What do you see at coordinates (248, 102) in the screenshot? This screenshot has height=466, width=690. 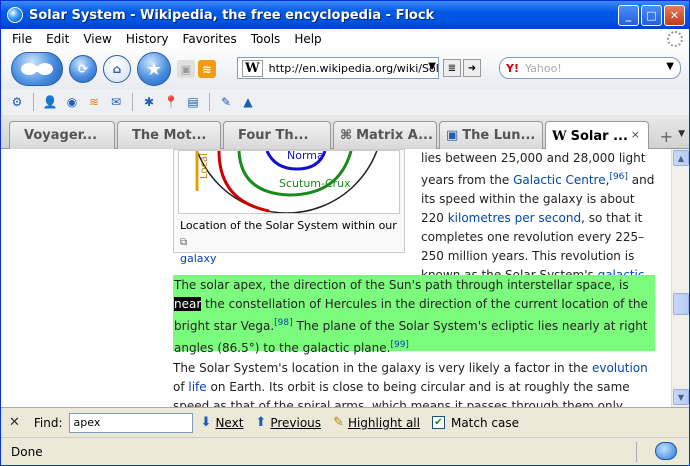 I see `upload-icon: ▲` at bounding box center [248, 102].